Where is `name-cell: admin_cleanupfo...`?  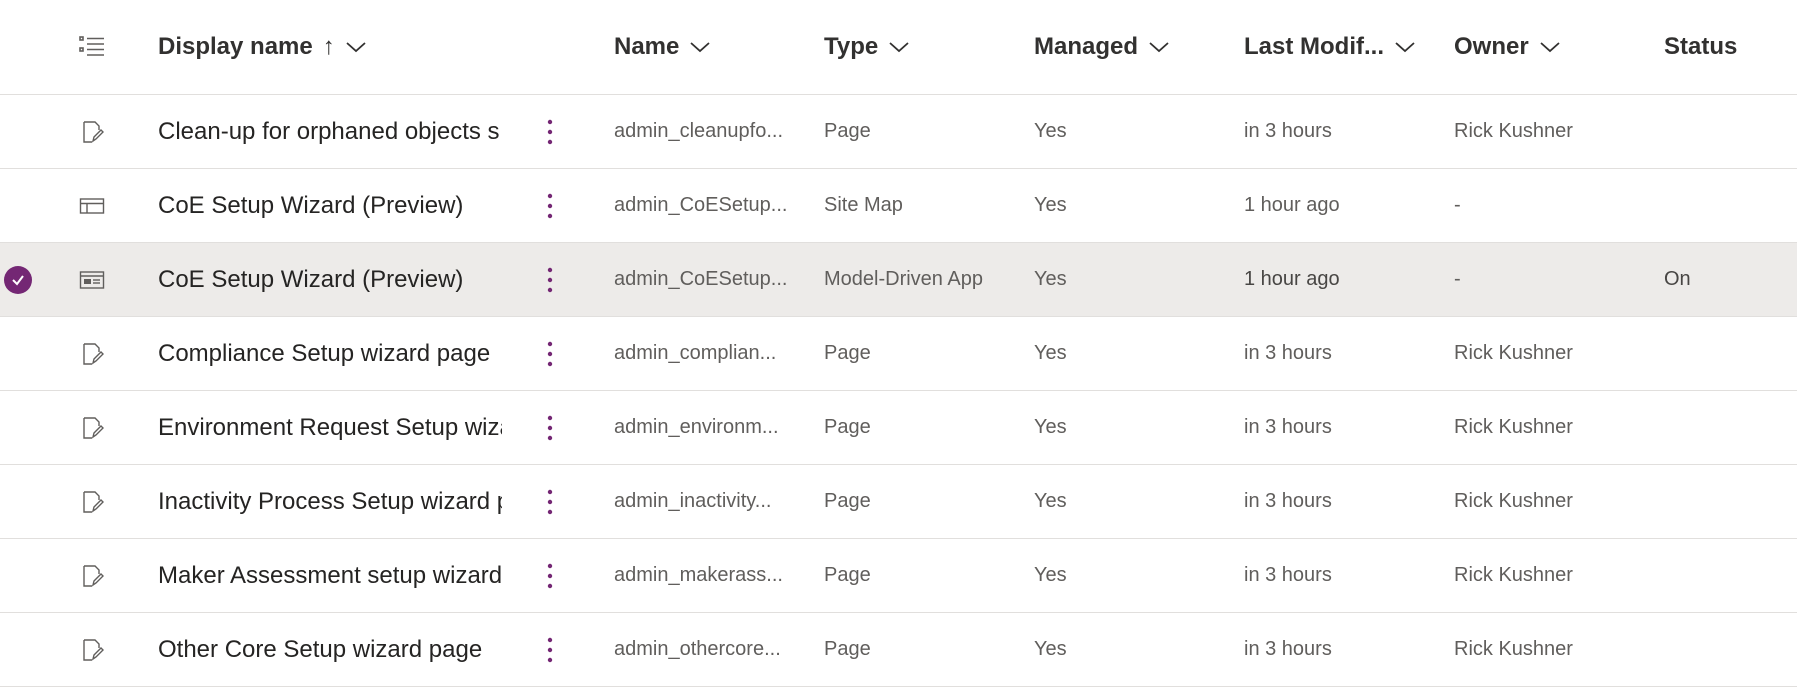
name-cell: admin_cleanupfo... is located at coordinates (699, 131).